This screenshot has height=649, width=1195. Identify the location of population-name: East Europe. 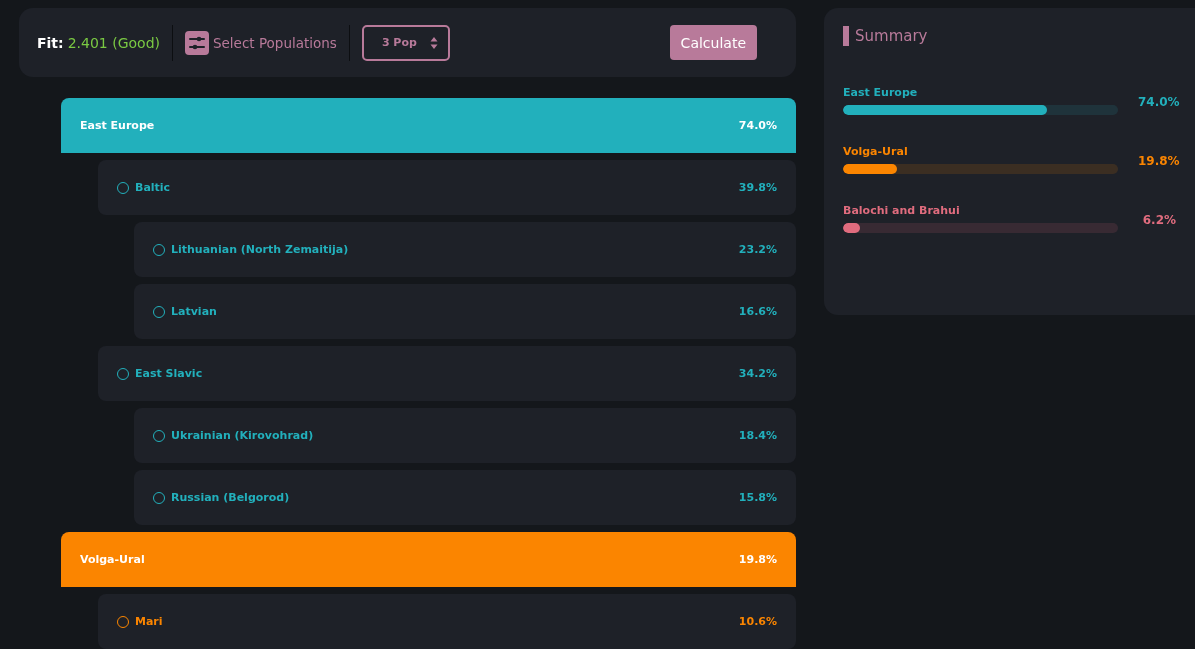
(117, 125).